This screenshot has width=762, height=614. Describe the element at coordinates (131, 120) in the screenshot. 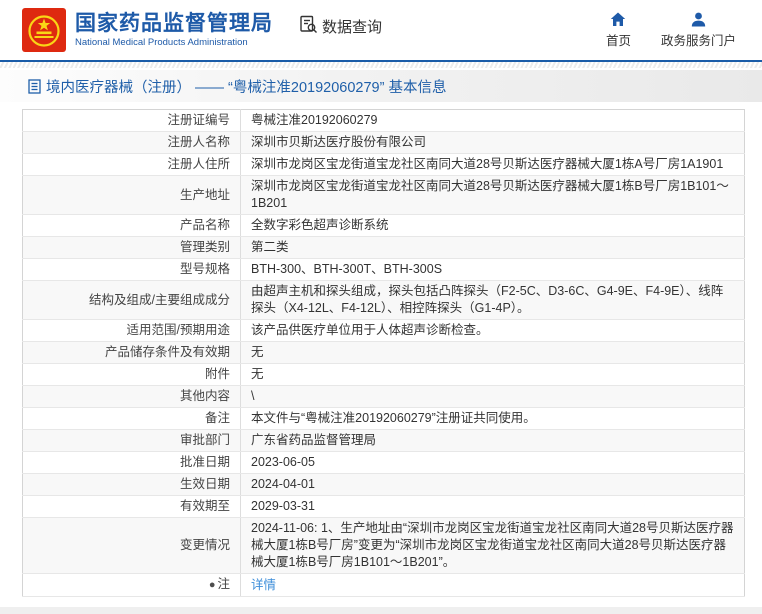

I see `field-label: 注册证编号` at that location.